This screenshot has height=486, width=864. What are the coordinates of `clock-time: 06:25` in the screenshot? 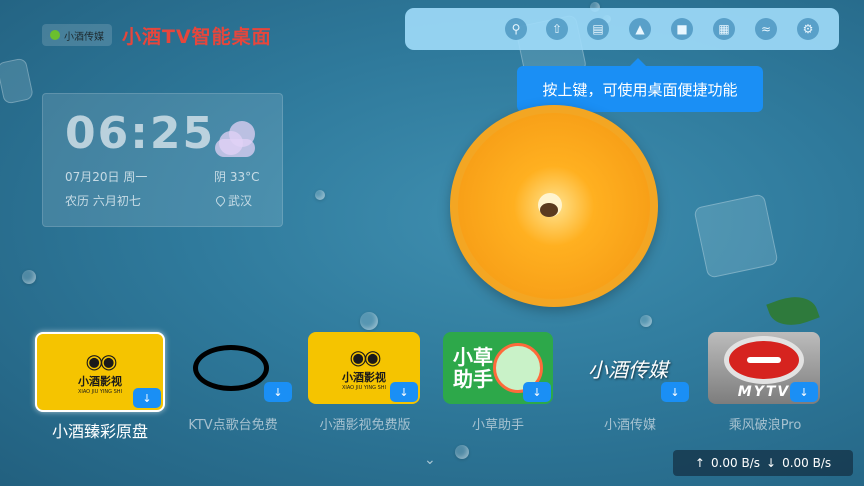 It's located at (140, 133).